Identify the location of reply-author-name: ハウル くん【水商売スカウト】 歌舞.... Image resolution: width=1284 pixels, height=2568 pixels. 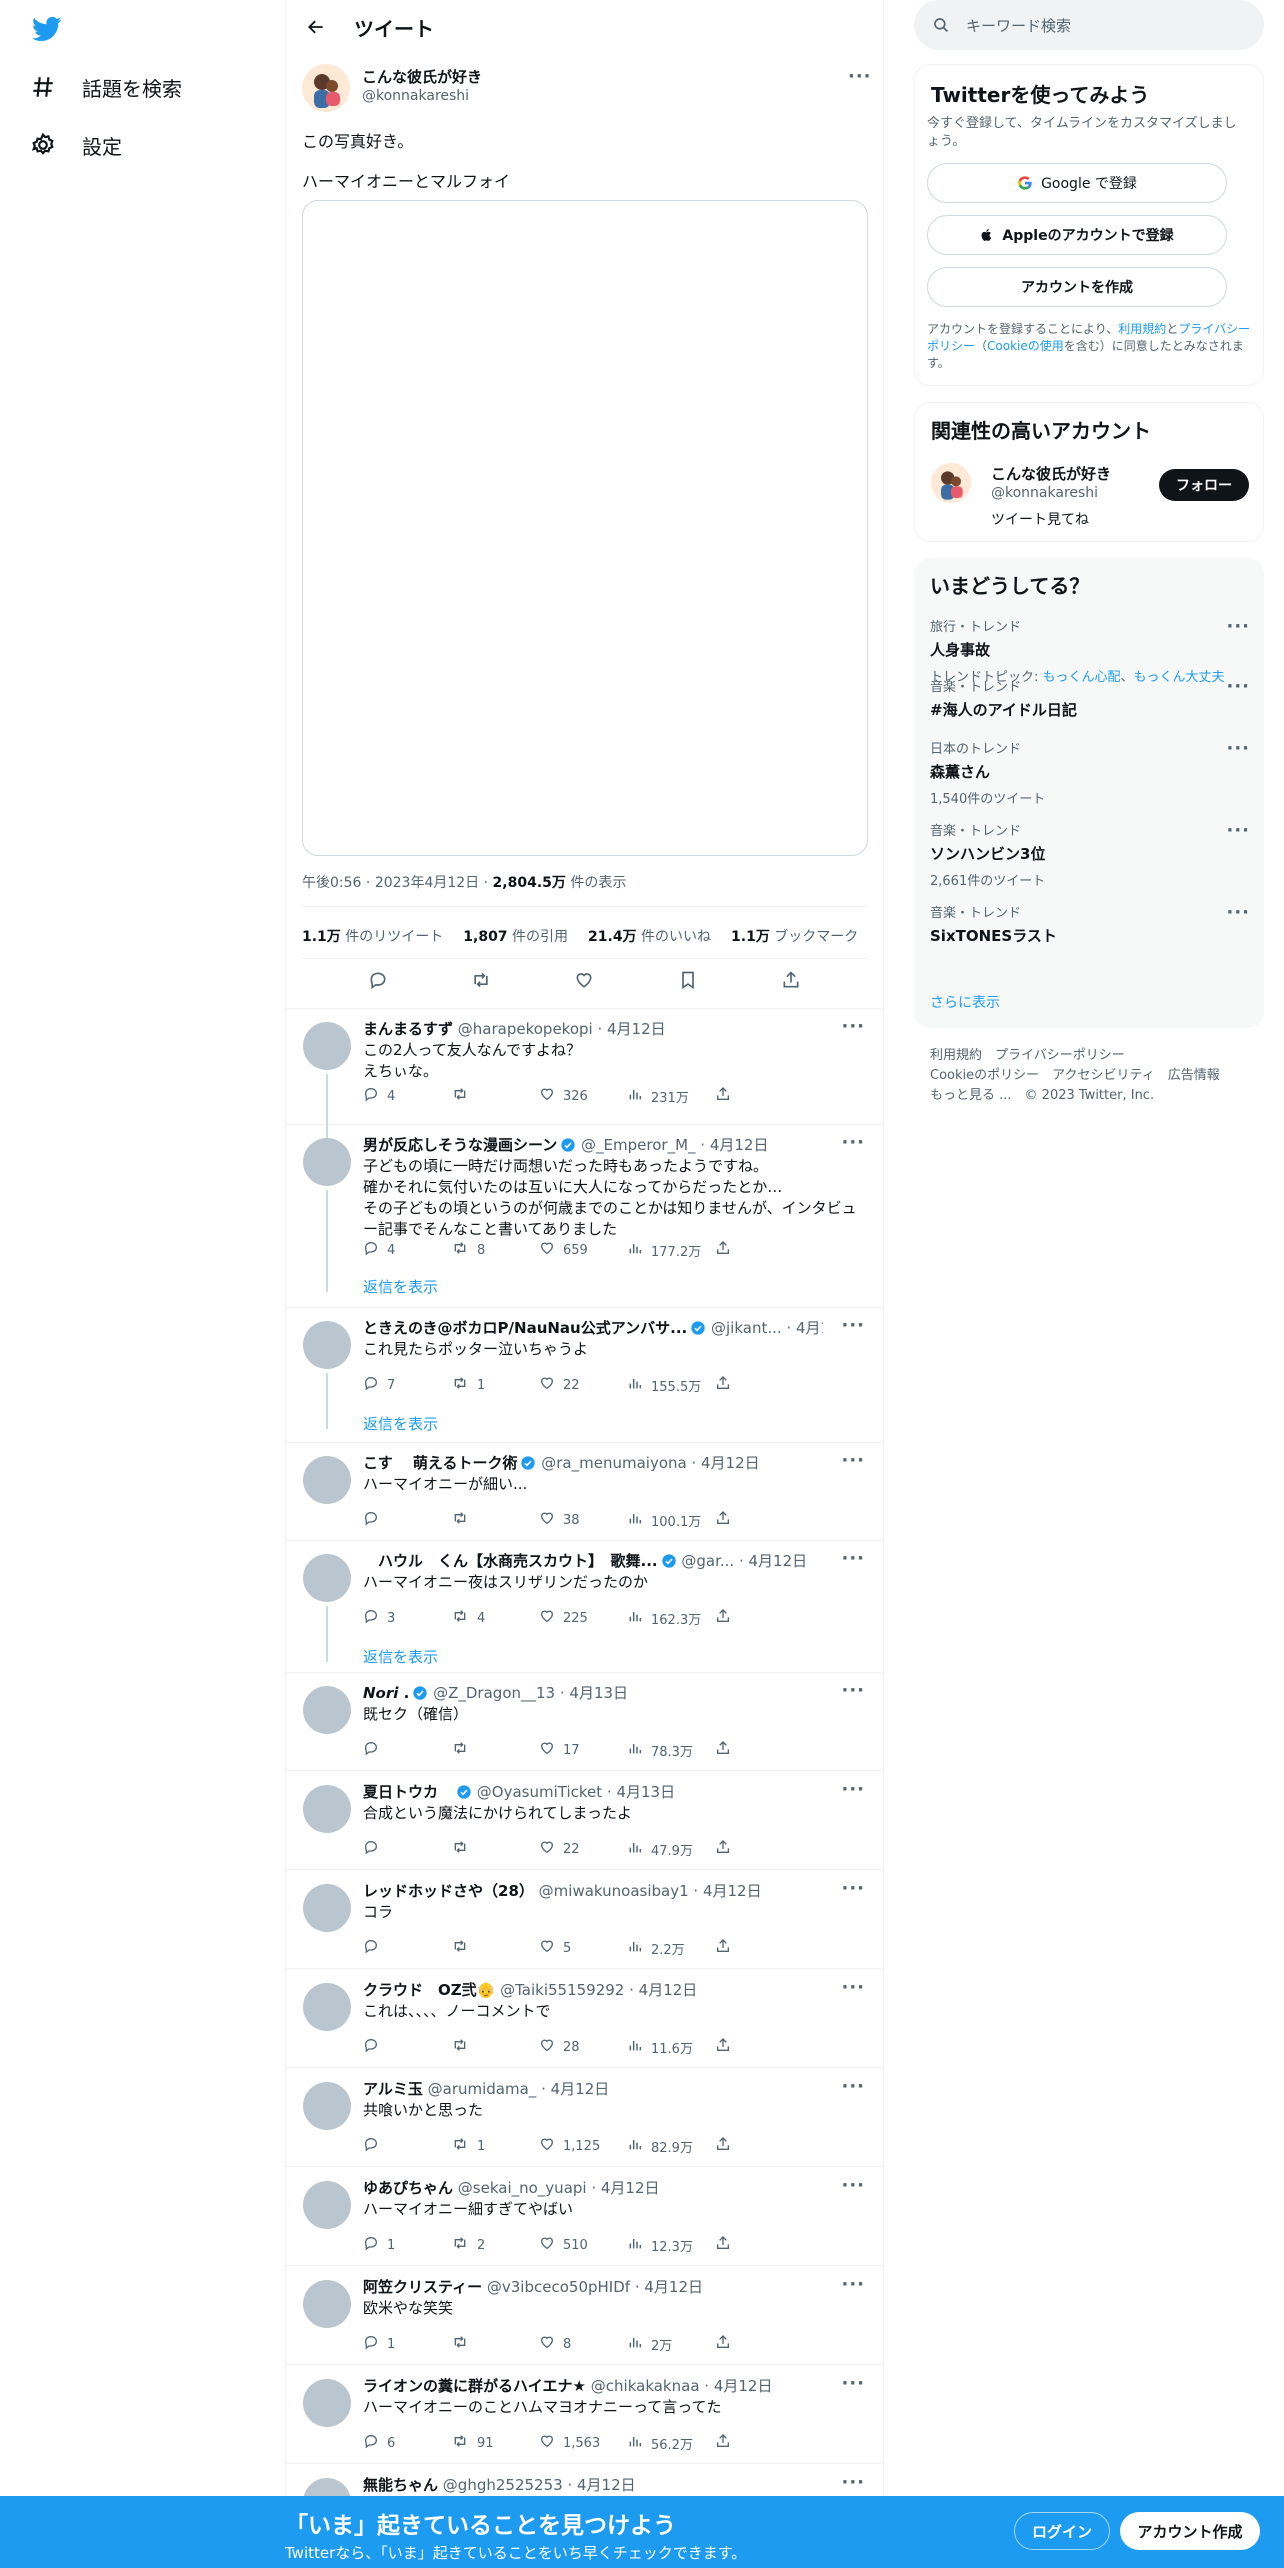
(510, 1561).